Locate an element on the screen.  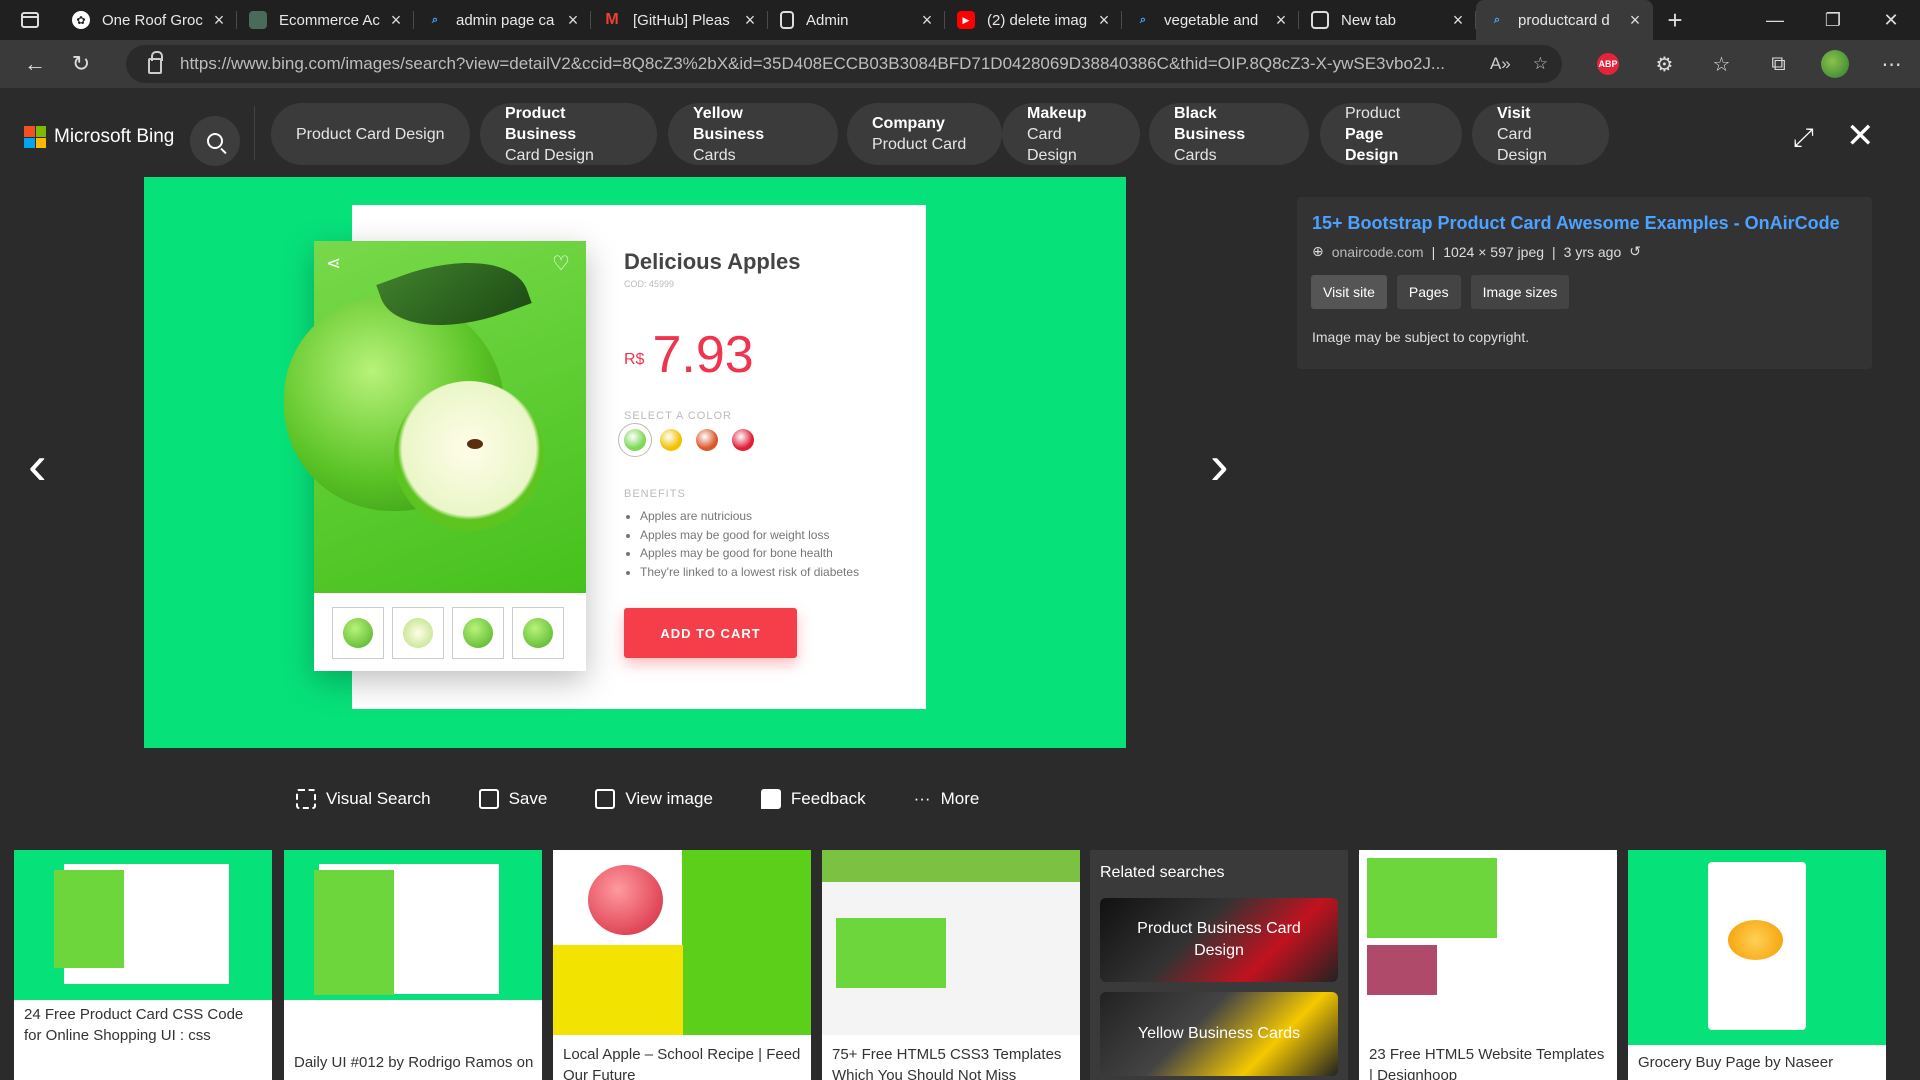
related-chip: Yellow Business Cards is located at coordinates (753, 134).